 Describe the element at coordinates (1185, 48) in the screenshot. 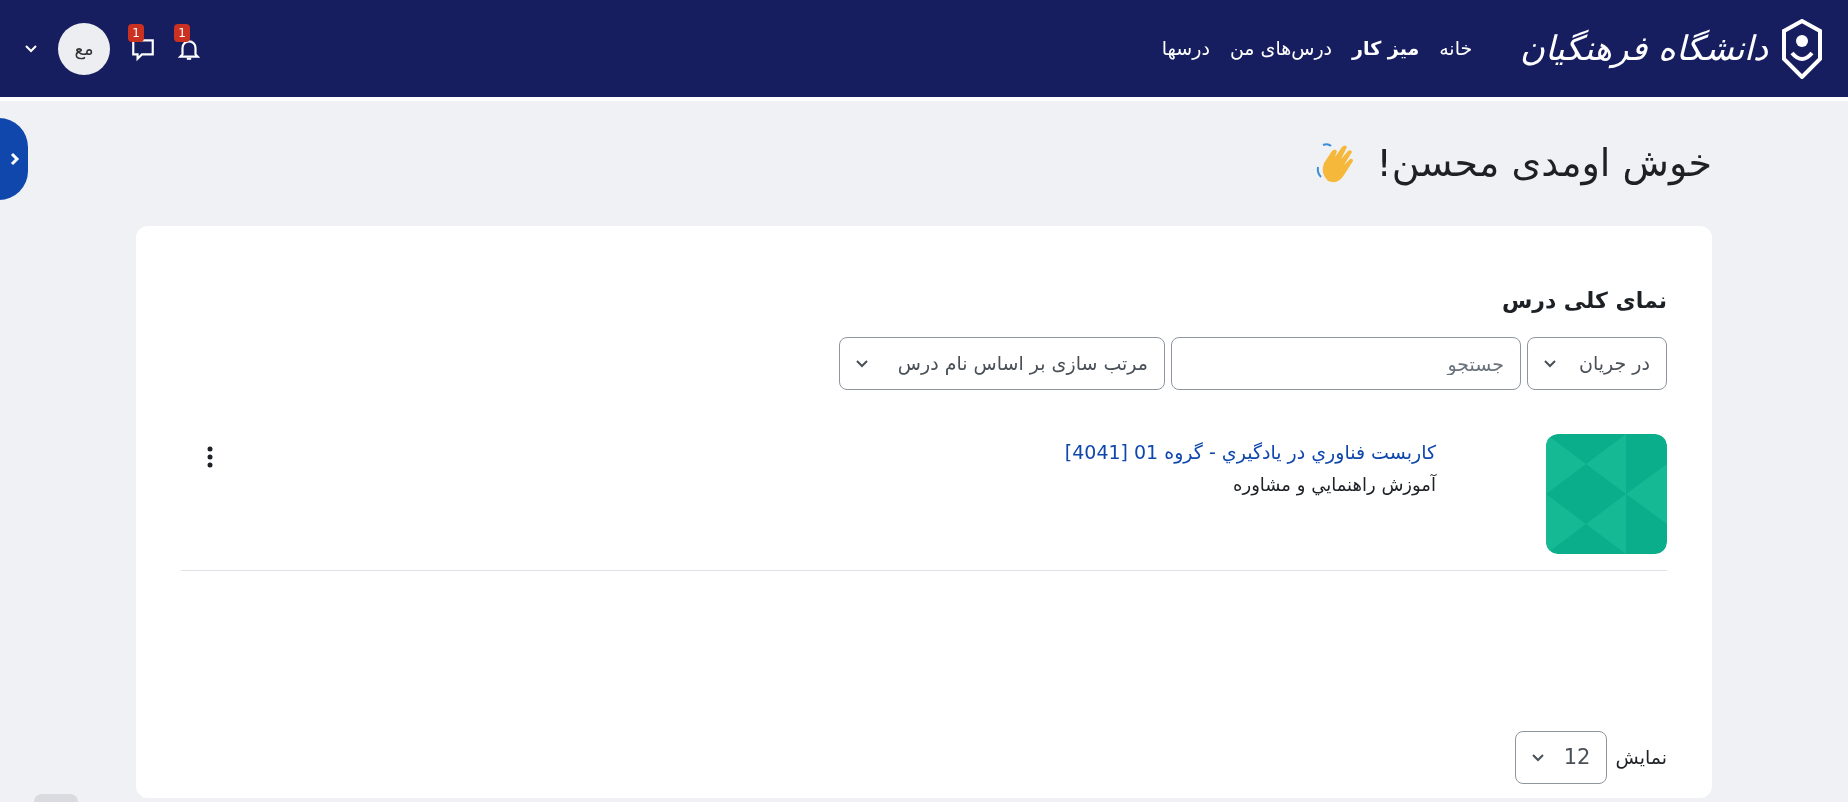

I see `nav-link: درسها` at that location.